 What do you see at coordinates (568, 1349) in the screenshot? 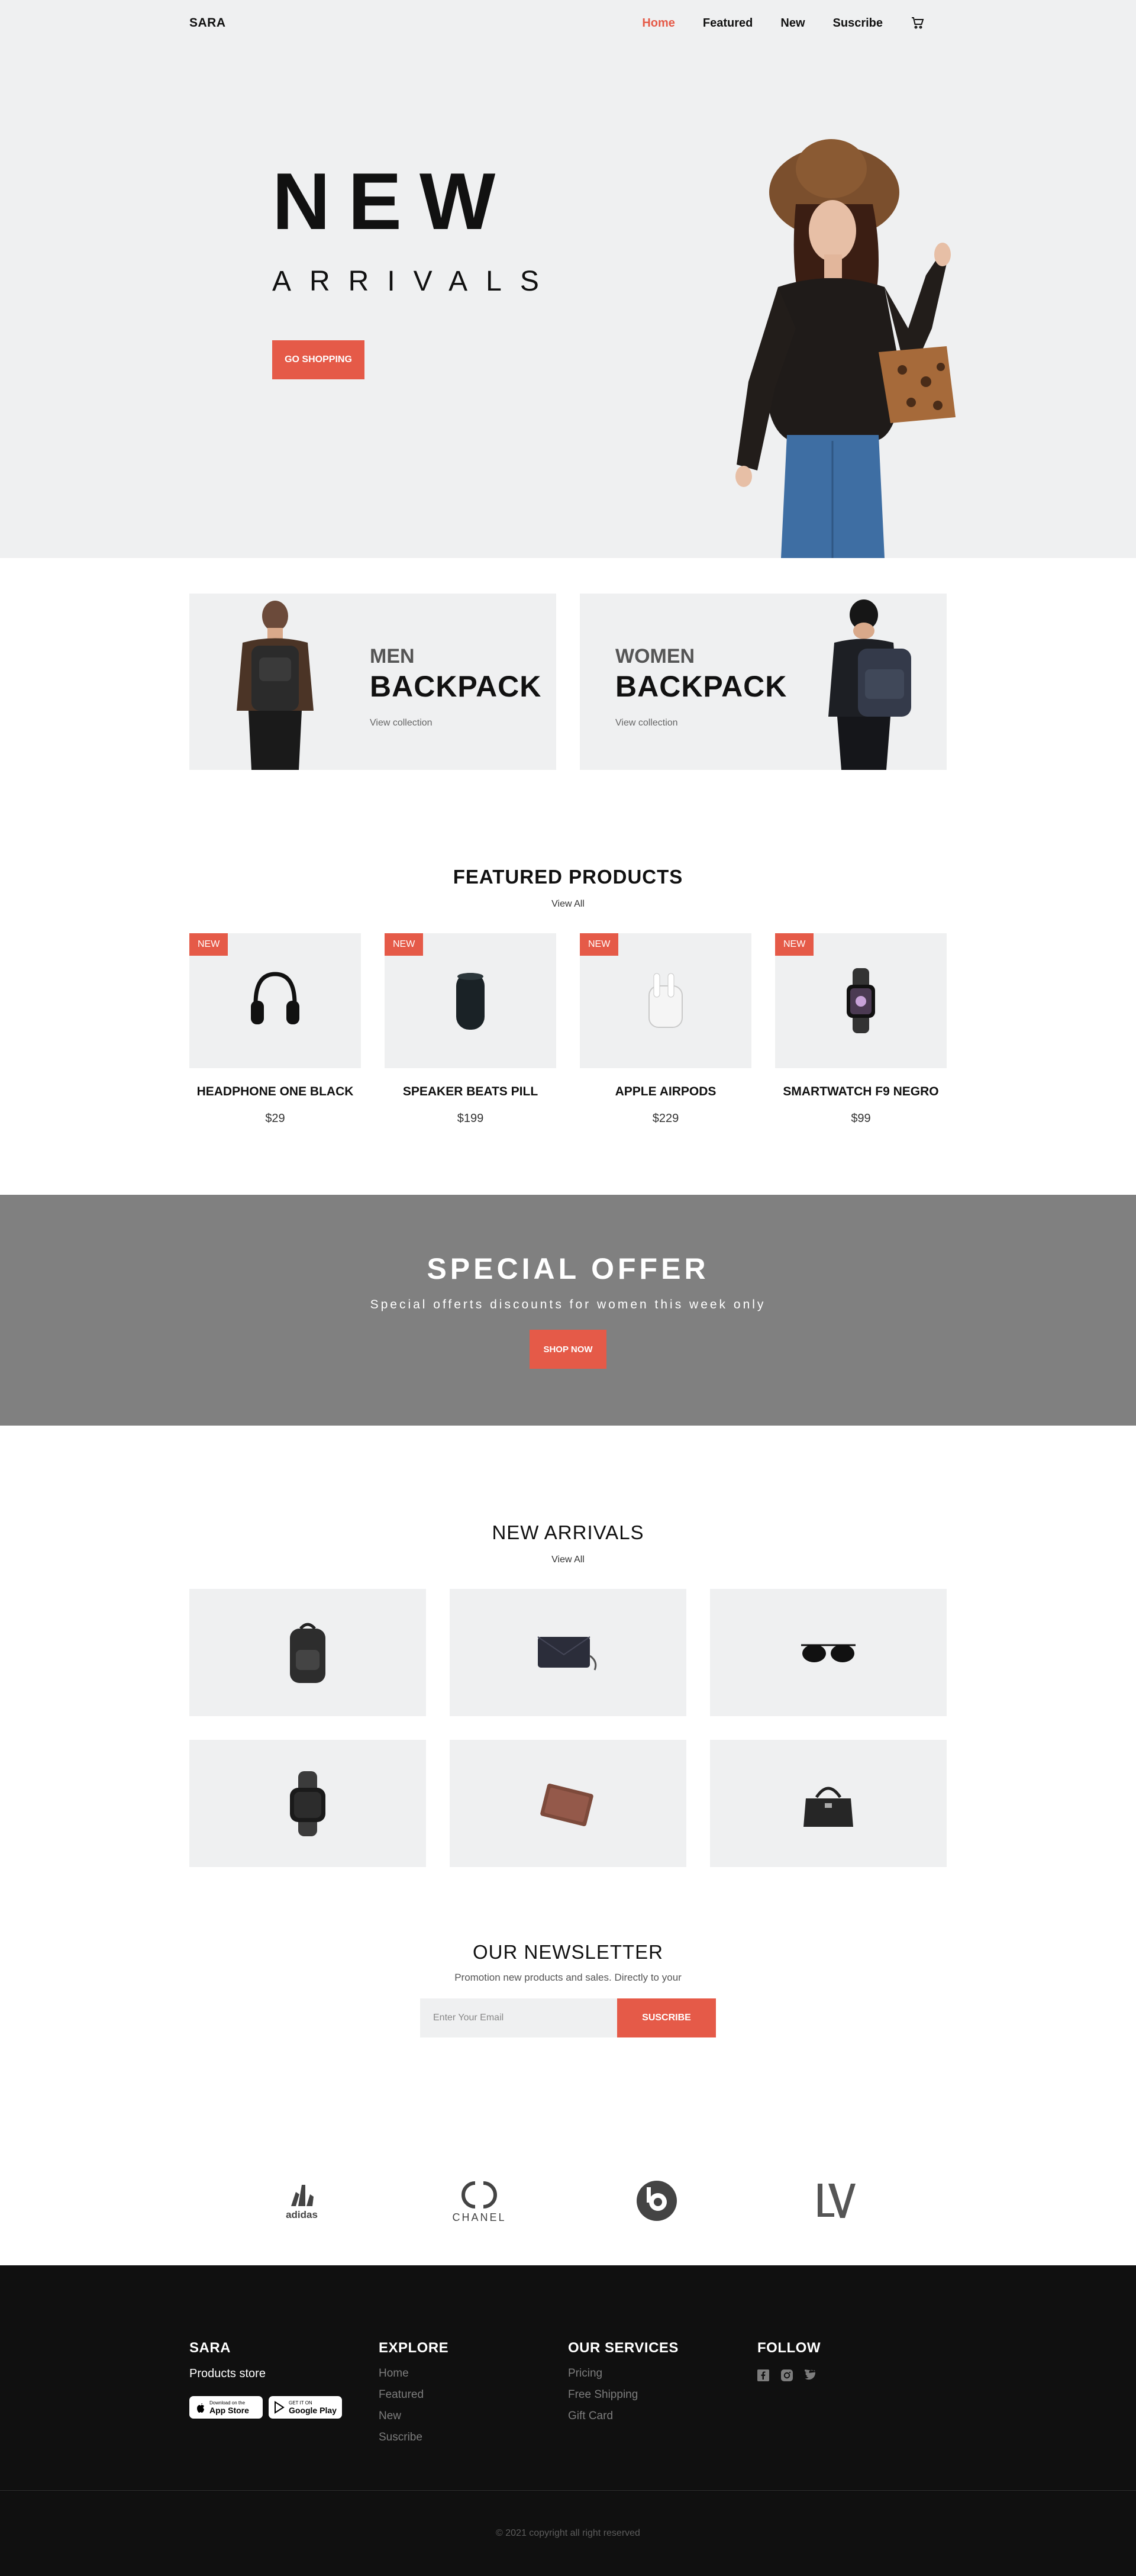
I see `shop-now-button: SHOP NOW` at bounding box center [568, 1349].